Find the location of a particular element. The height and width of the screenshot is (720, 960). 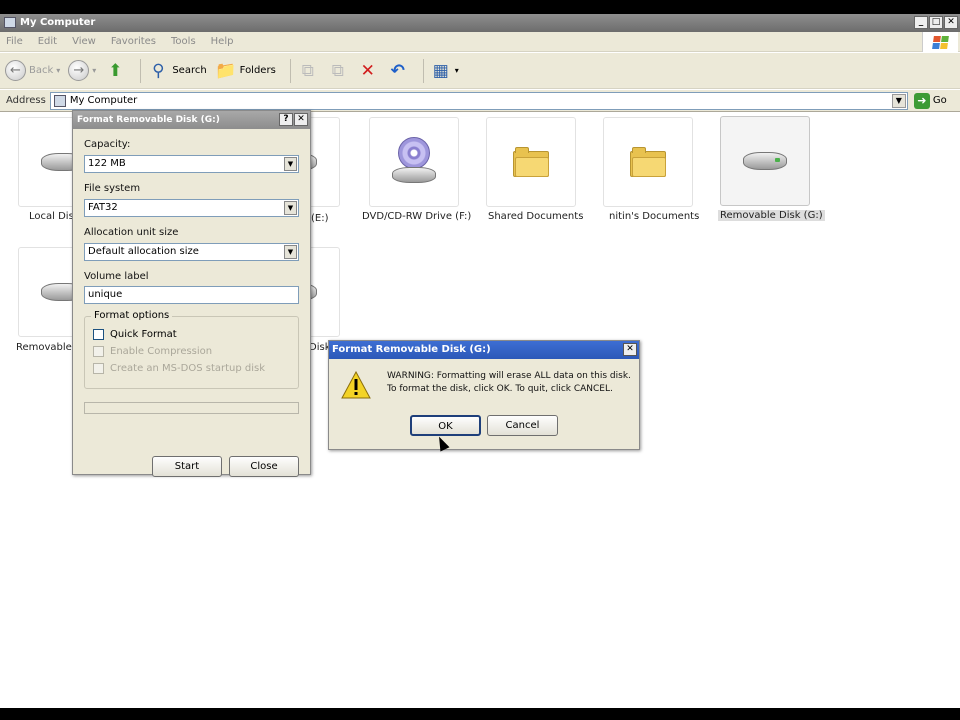

shared-documents-item is located at coordinates (531, 162).